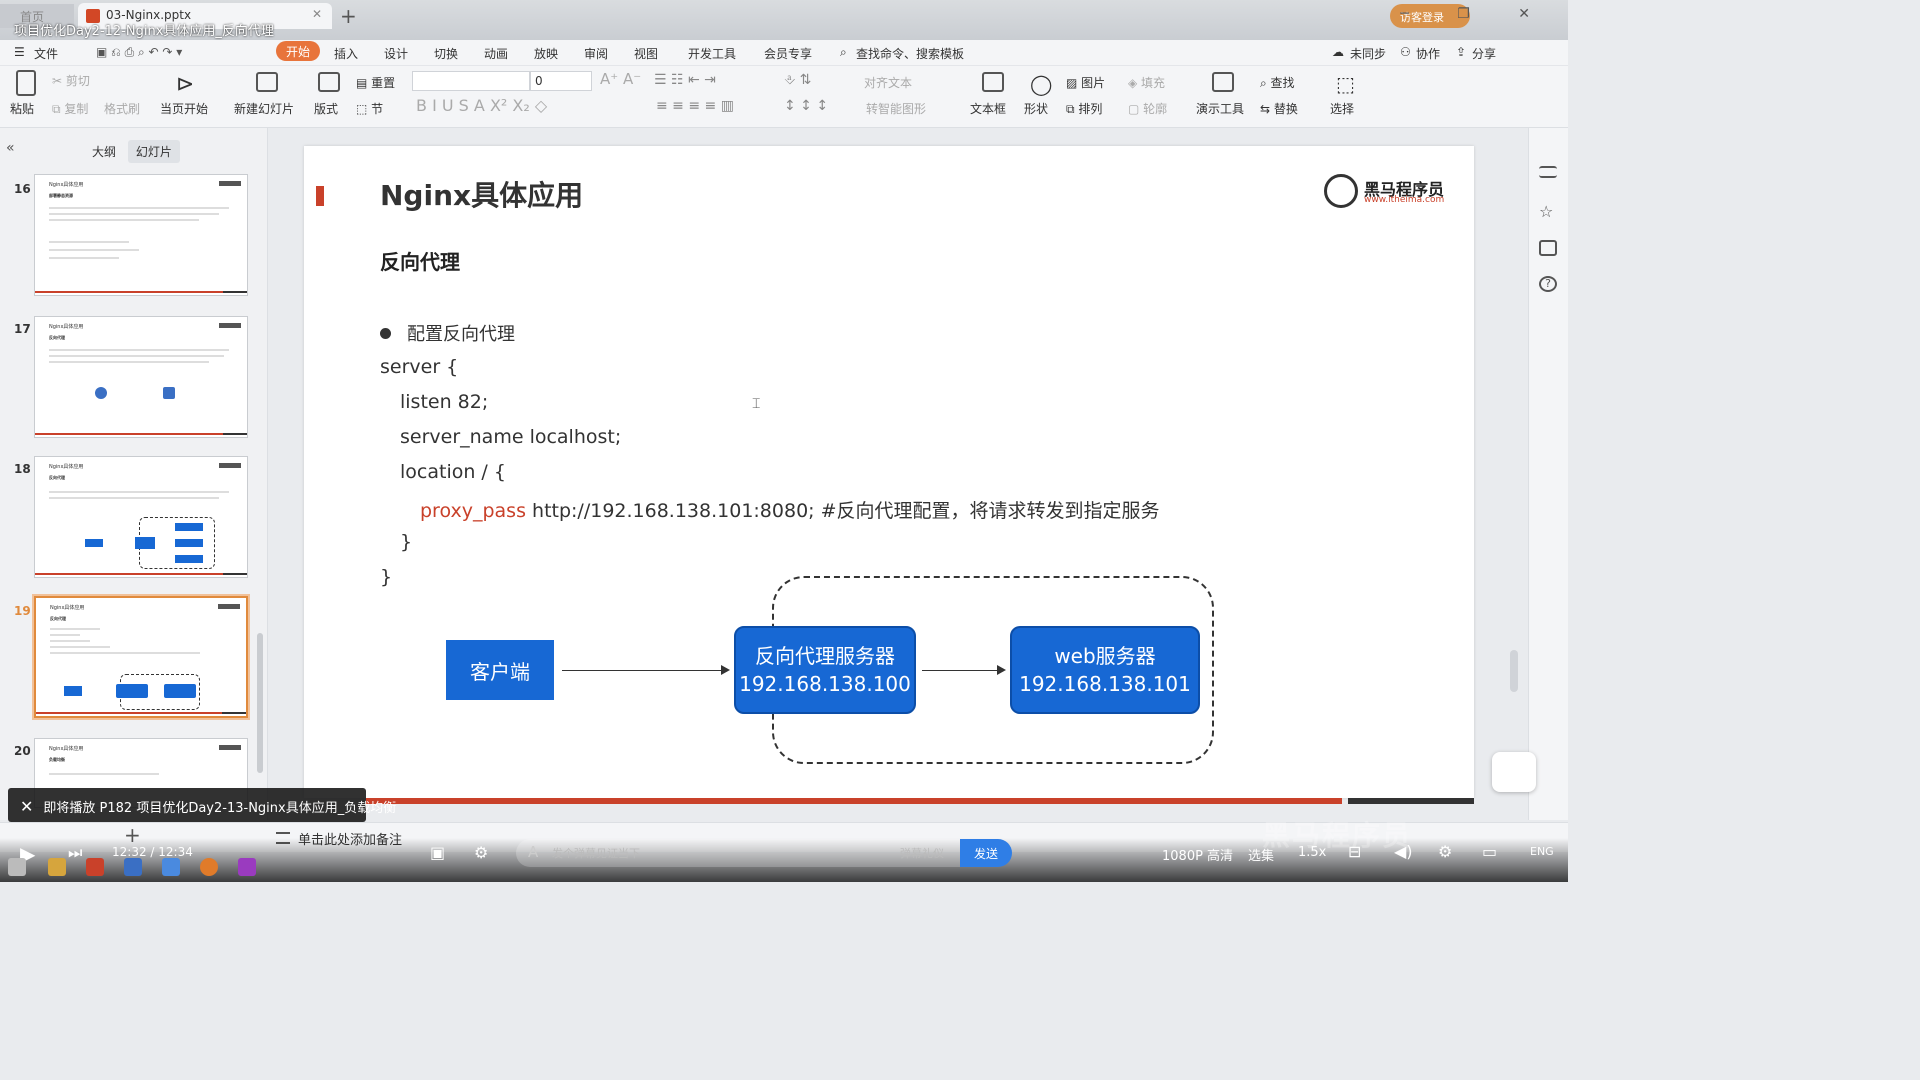  I want to click on menu-tab-design: 设计, so click(396, 53).